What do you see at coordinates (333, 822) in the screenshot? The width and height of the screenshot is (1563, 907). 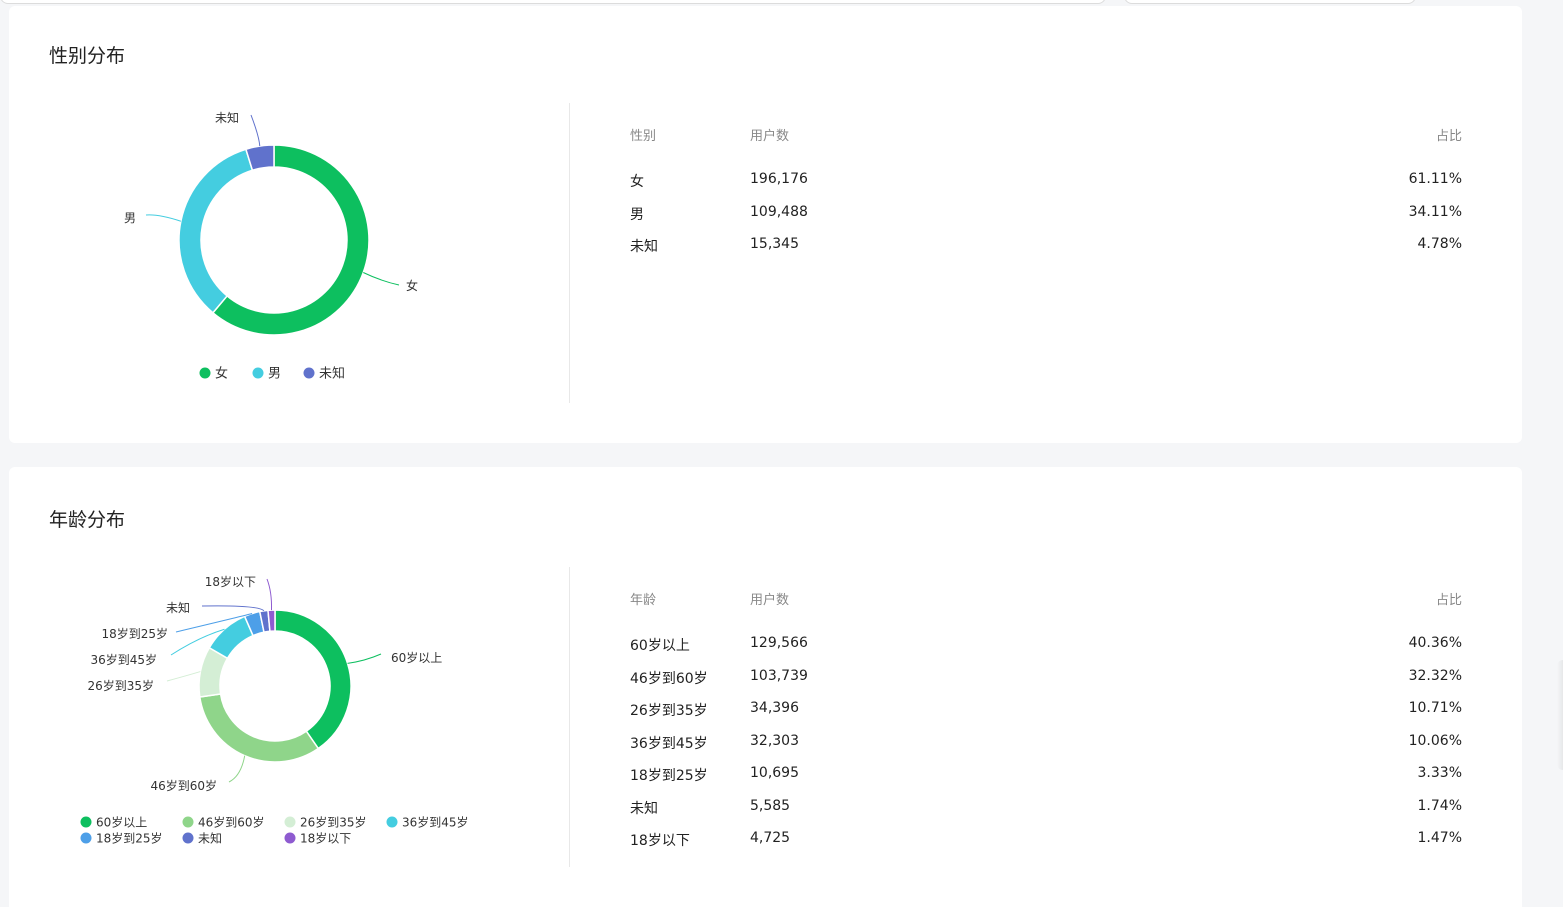 I see `legend-label: 26岁到35岁` at bounding box center [333, 822].